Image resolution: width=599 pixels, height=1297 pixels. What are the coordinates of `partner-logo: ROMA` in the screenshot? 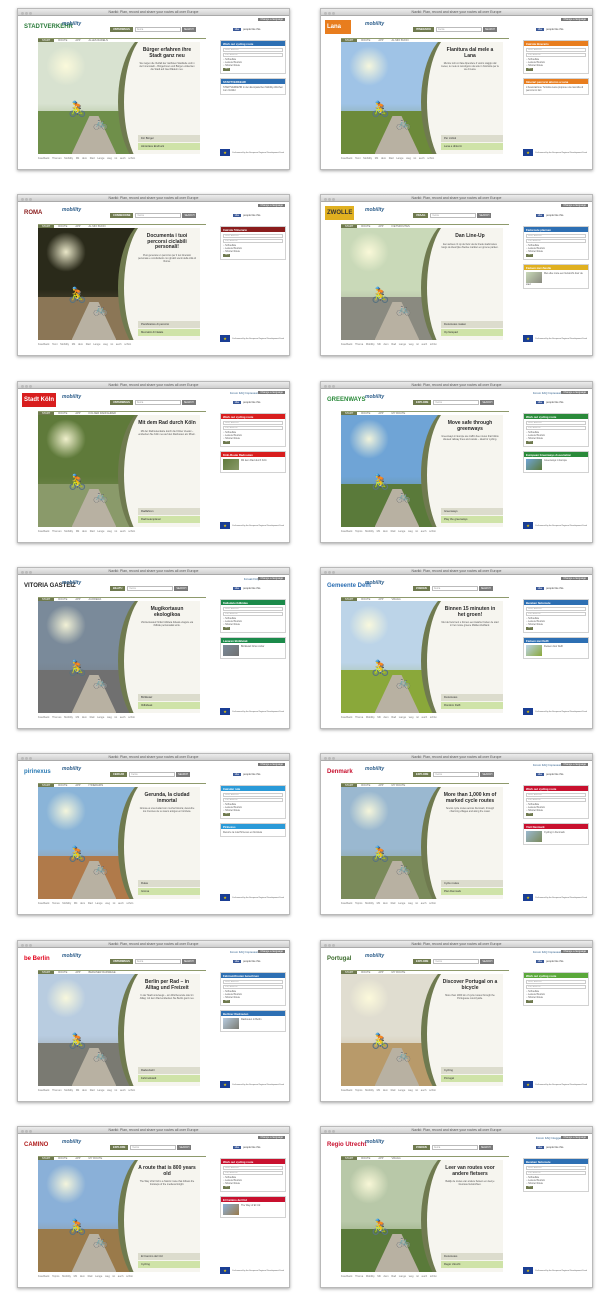 It's located at (35, 213).